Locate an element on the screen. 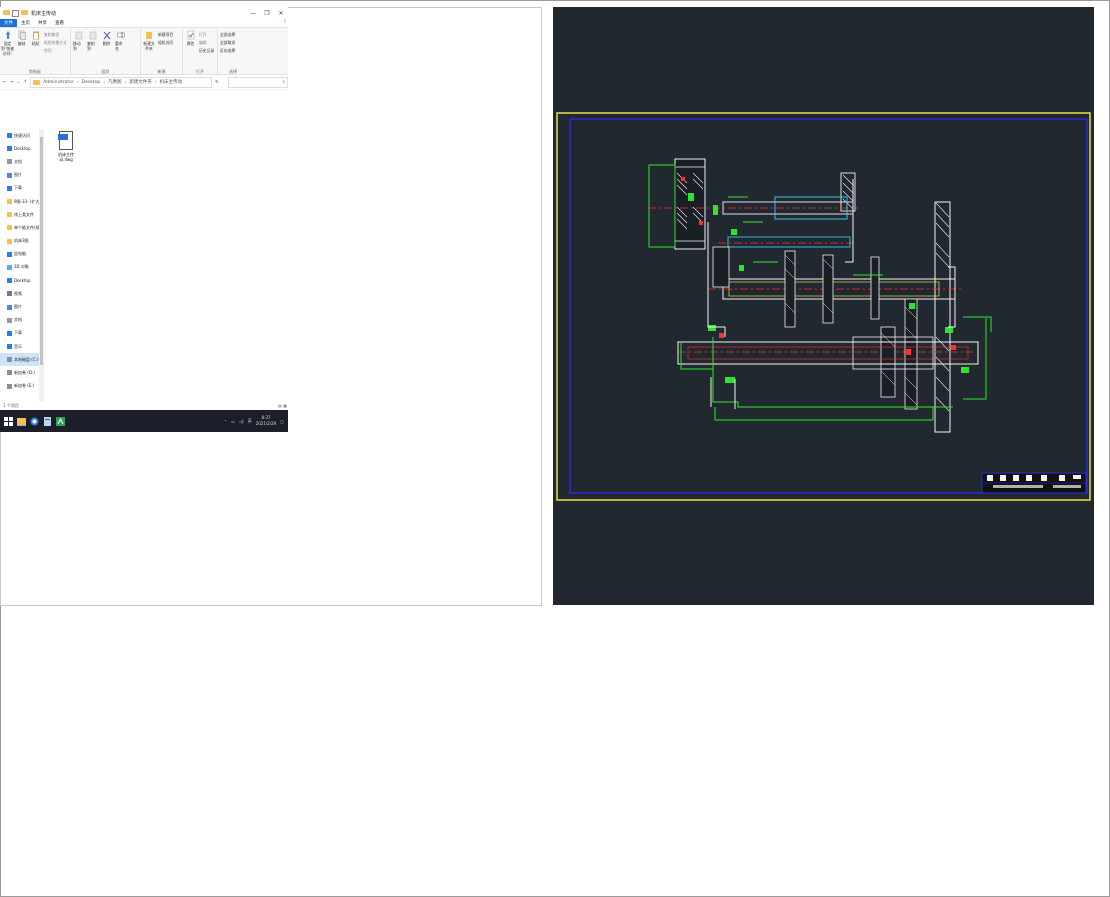  tab-share: 共享 is located at coordinates (42, 23).